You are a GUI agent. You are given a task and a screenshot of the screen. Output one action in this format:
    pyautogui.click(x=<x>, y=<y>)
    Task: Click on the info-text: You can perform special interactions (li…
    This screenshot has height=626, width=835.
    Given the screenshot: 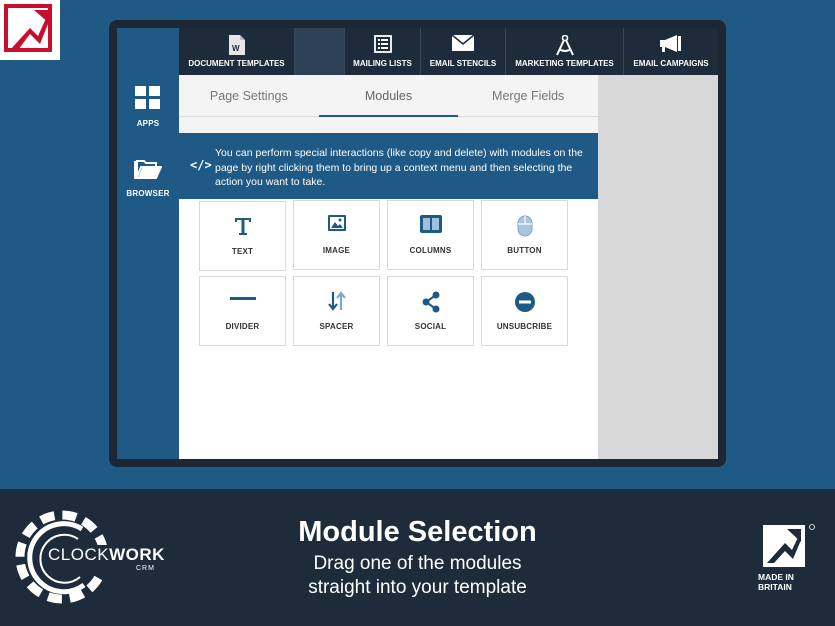 What is the action you would take?
    pyautogui.click(x=399, y=167)
    